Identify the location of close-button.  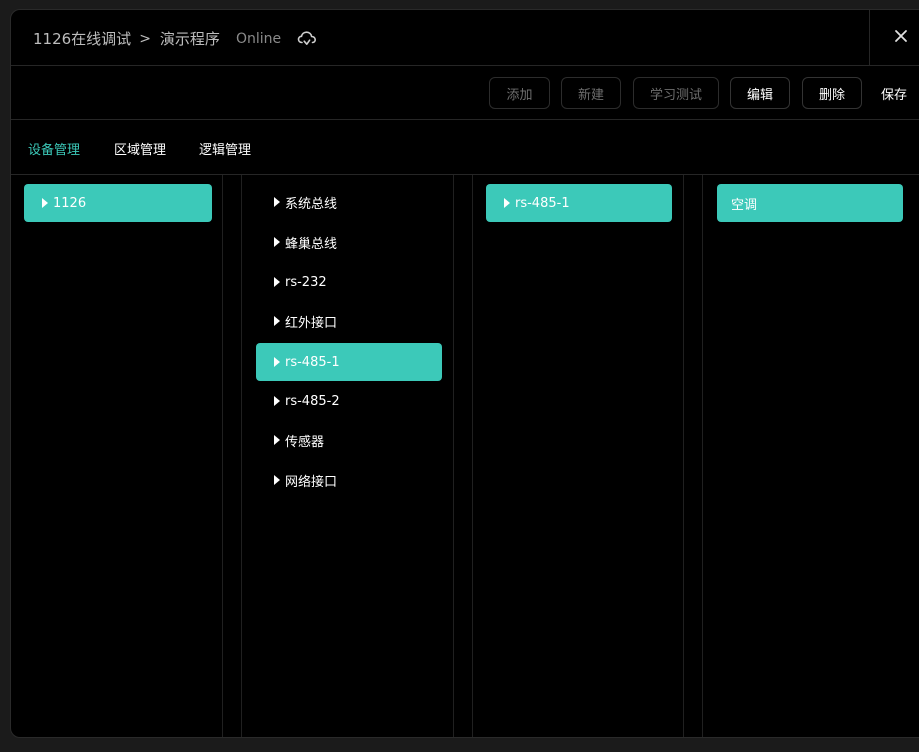
(894, 37).